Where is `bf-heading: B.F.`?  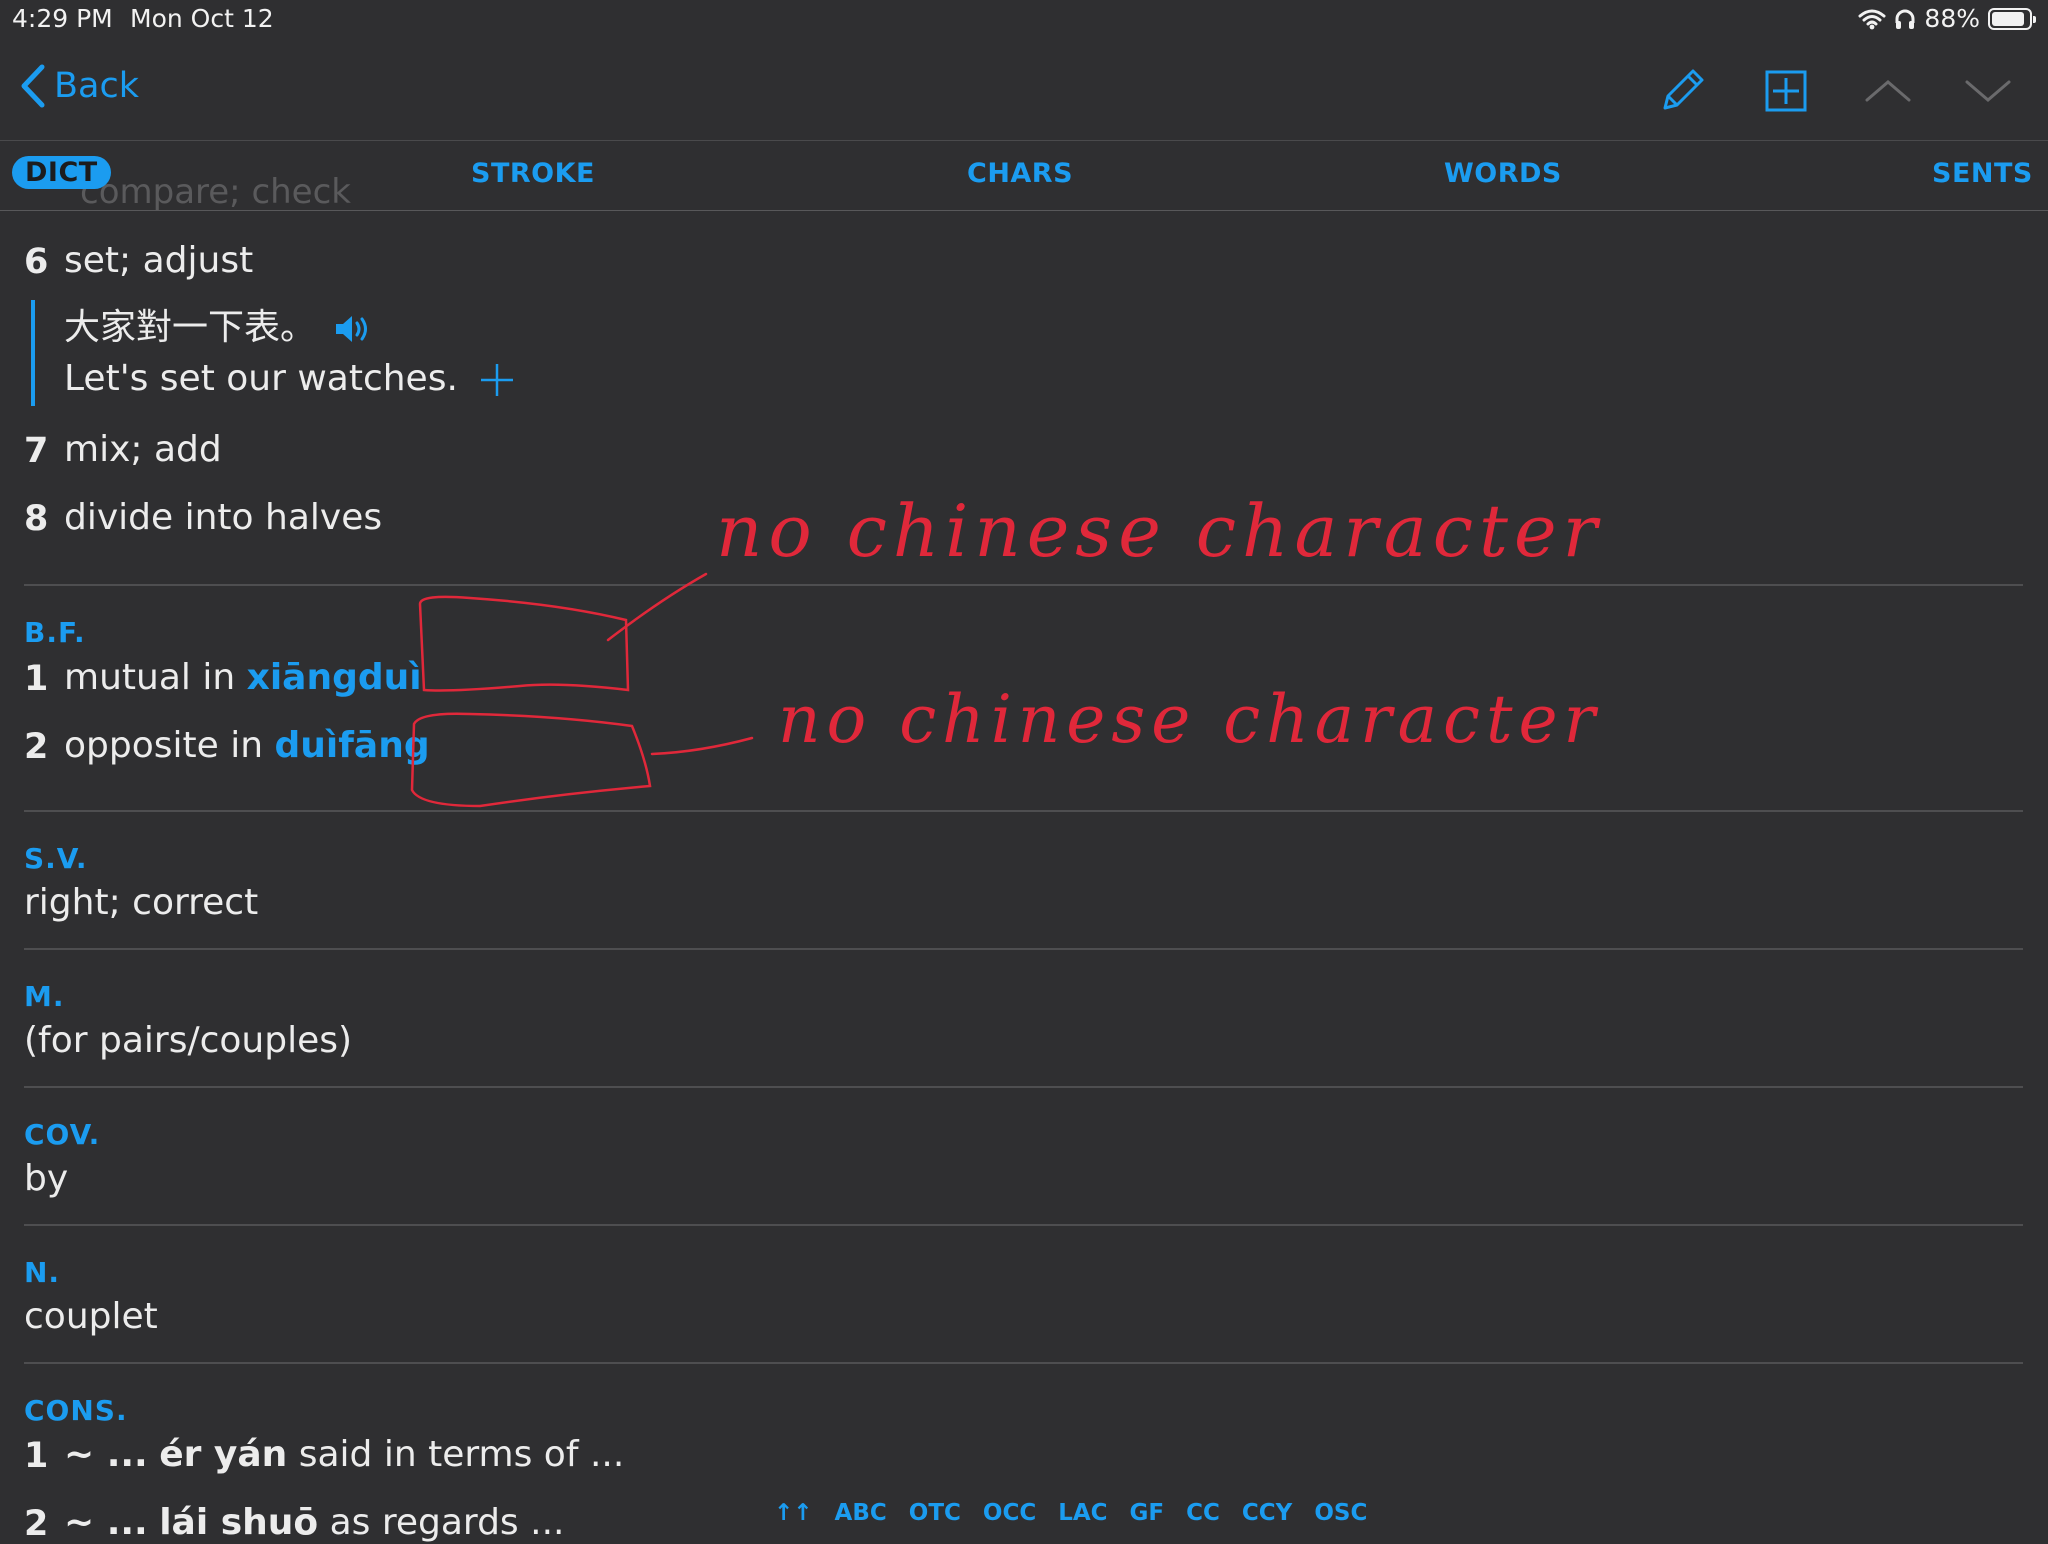 bf-heading: B.F. is located at coordinates (55, 632).